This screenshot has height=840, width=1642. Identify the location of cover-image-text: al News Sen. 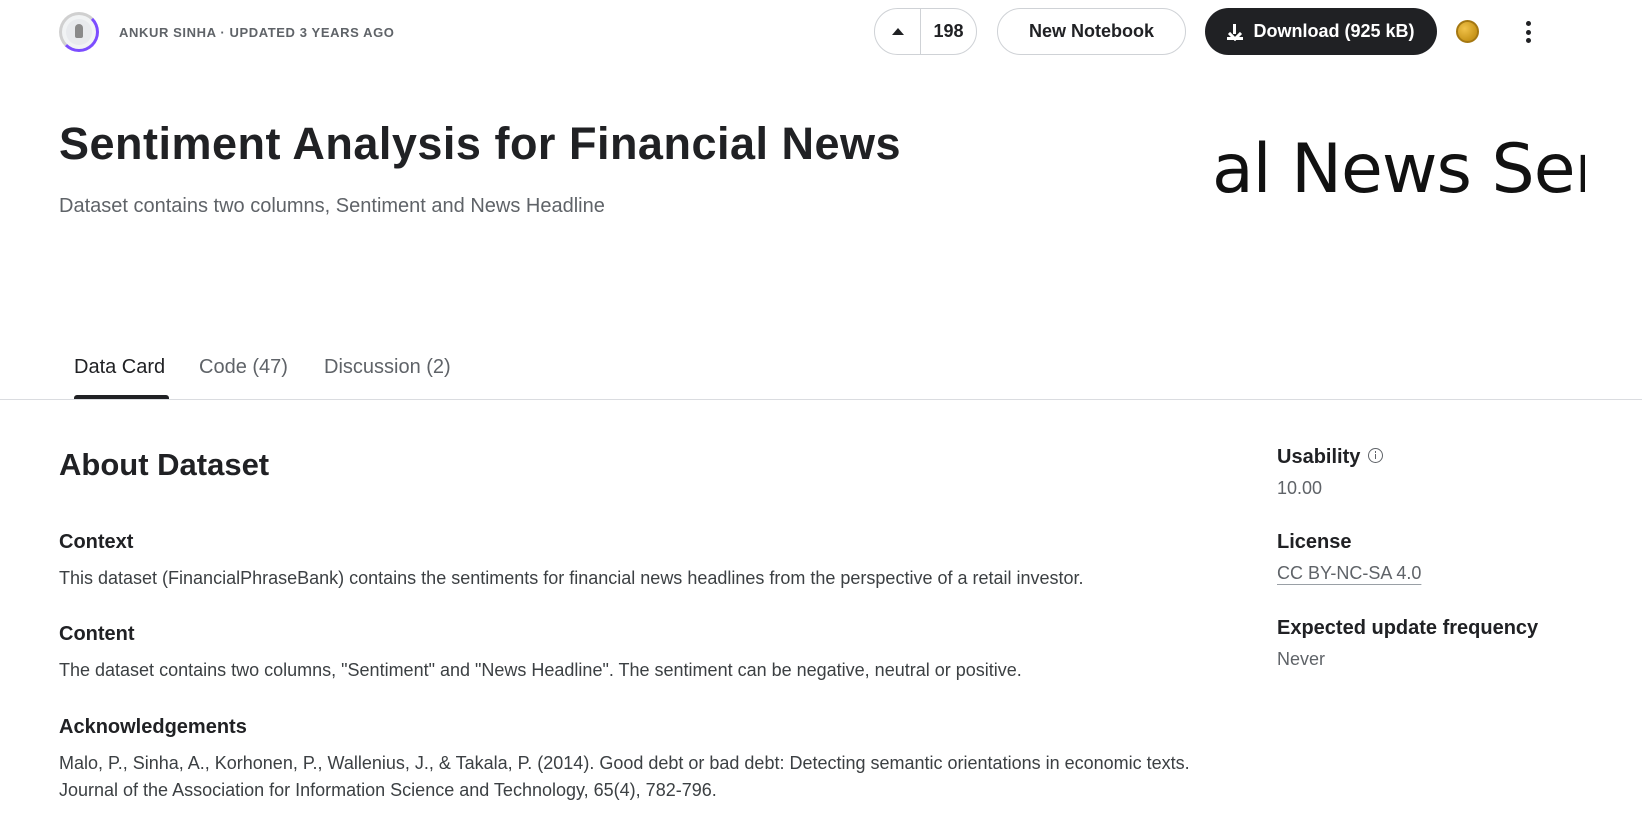
(1398, 169).